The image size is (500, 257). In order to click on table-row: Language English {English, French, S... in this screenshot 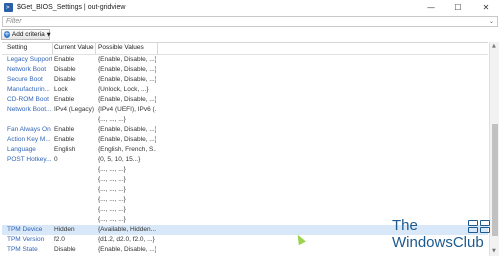, I will do `click(245, 150)`.